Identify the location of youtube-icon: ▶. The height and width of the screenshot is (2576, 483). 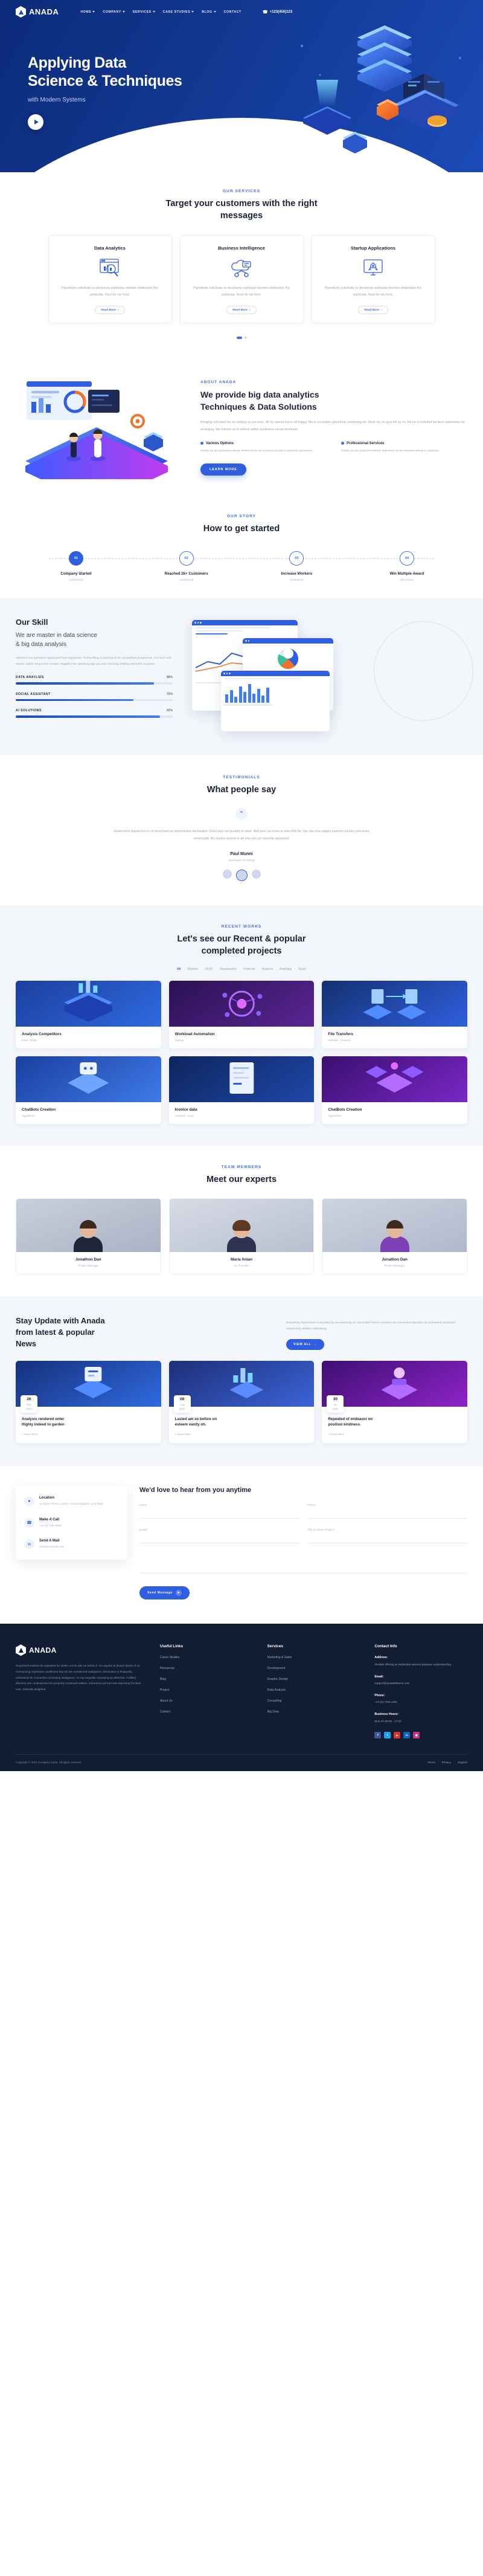
(398, 1736).